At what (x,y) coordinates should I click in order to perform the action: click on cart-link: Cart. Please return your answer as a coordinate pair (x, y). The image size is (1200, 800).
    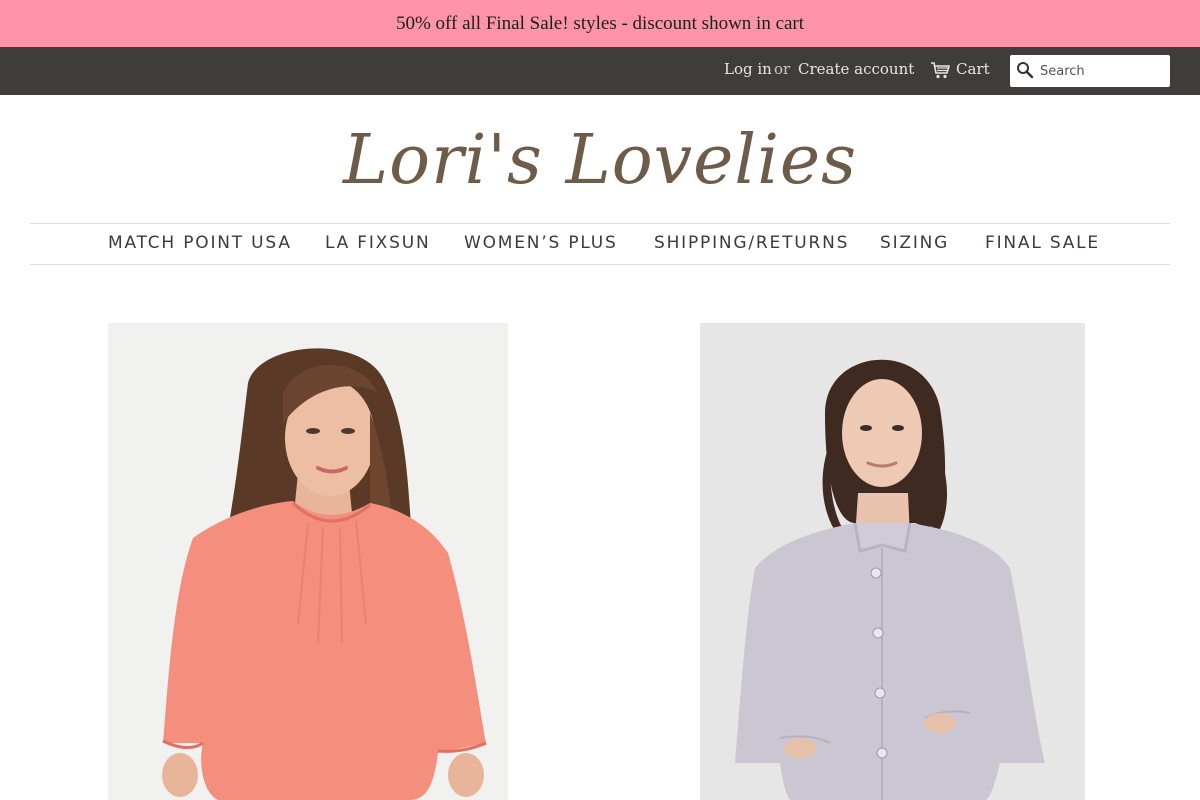
    Looking at the image, I should click on (973, 69).